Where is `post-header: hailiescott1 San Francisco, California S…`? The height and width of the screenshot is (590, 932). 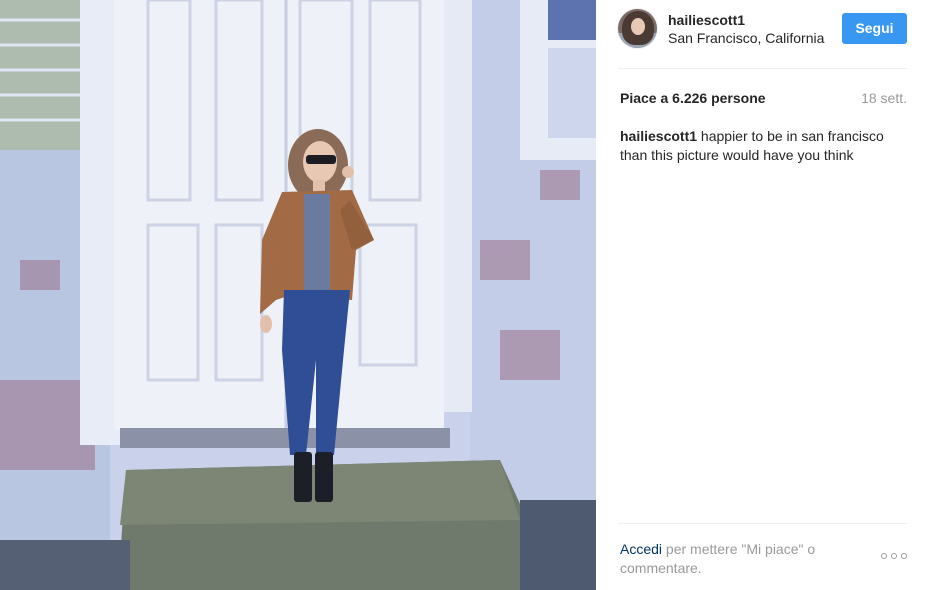
post-header: hailiescott1 San Francisco, California S… is located at coordinates (762, 31).